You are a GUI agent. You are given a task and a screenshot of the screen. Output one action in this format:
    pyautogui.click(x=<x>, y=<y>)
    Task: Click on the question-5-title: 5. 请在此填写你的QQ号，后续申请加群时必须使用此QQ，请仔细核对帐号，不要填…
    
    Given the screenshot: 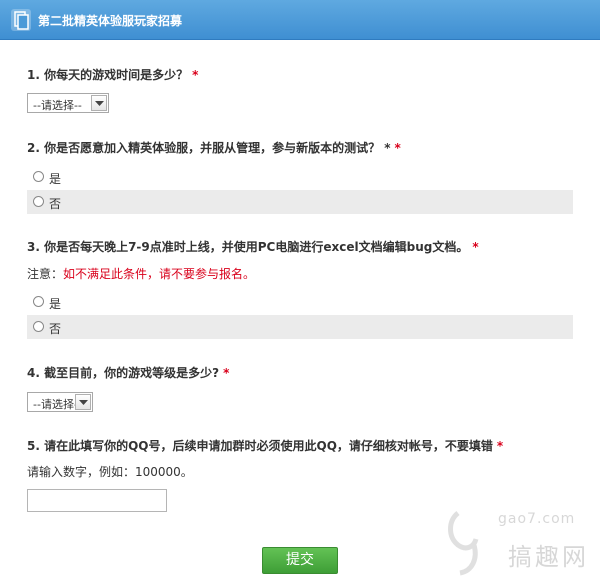 What is the action you would take?
    pyautogui.click(x=265, y=445)
    